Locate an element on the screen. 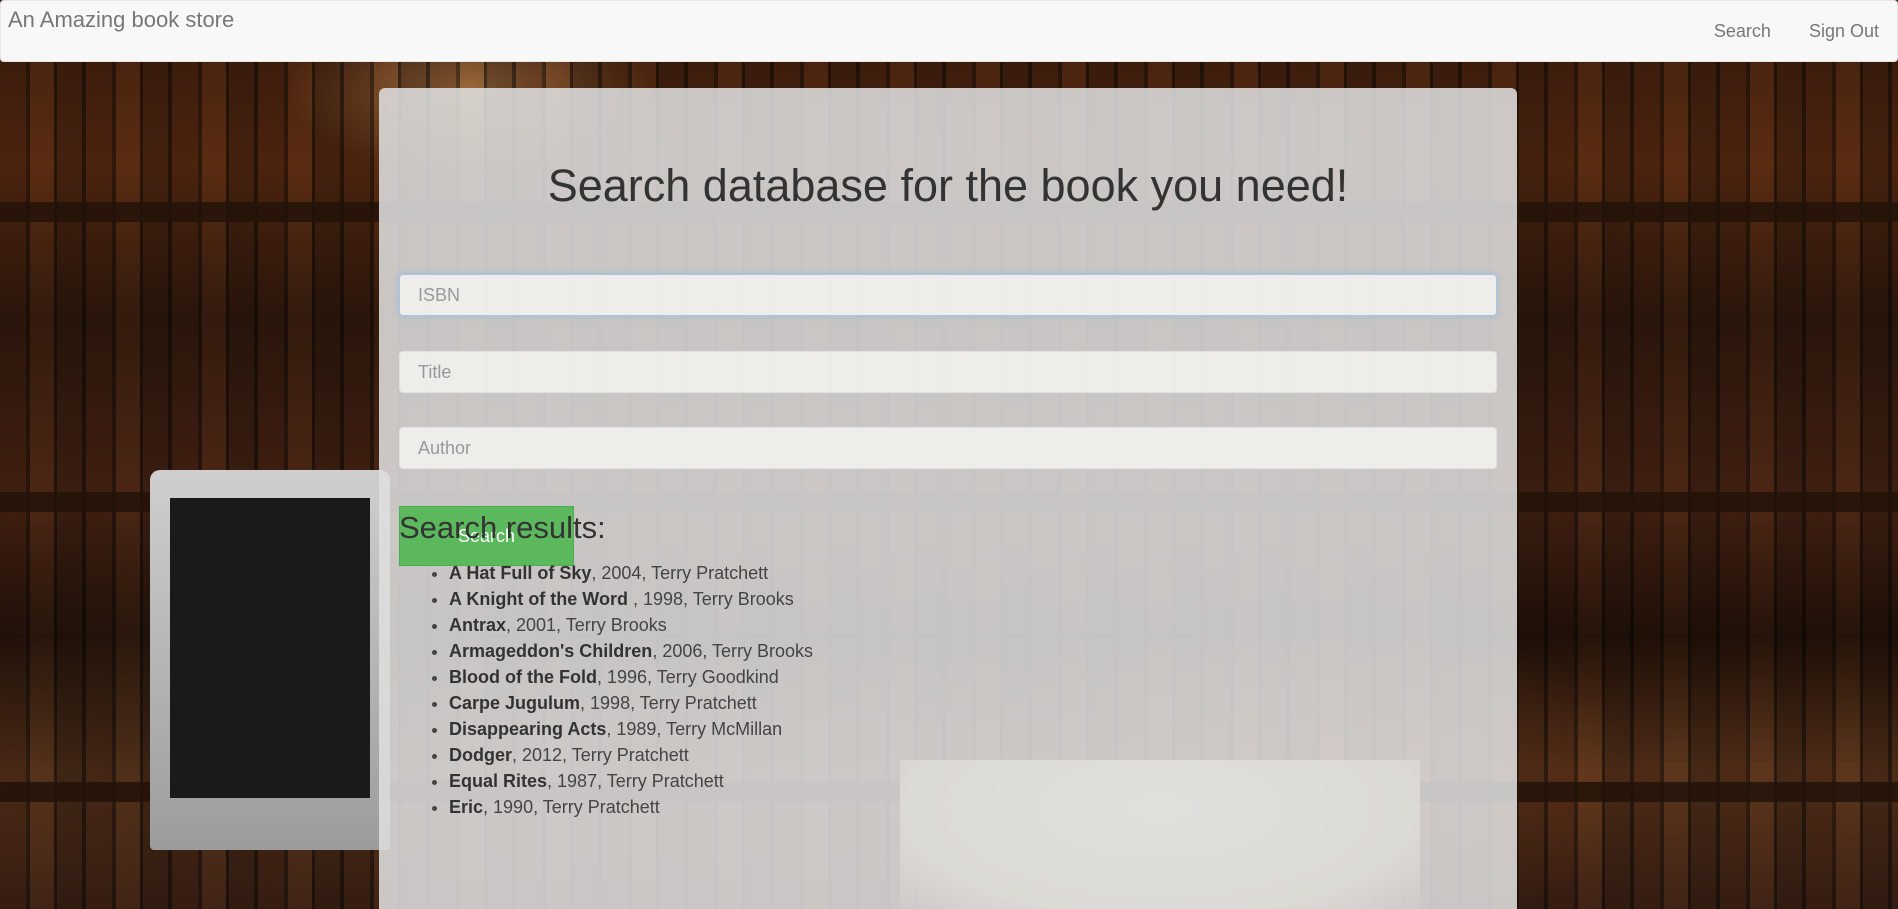 The image size is (1898, 909). nav-sign-out-link: Sign Out is located at coordinates (1843, 32).